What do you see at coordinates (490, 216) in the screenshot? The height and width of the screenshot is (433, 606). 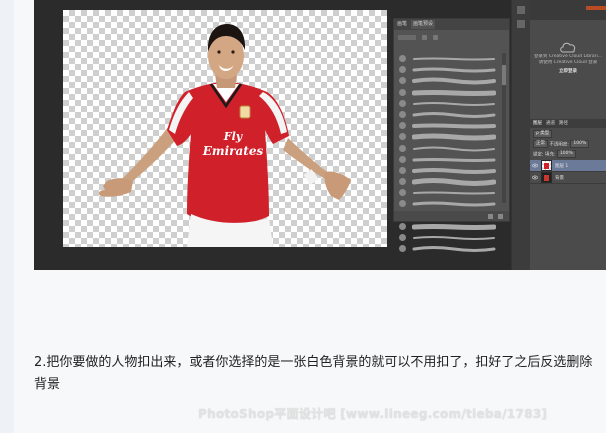 I see `new-brush-icon` at bounding box center [490, 216].